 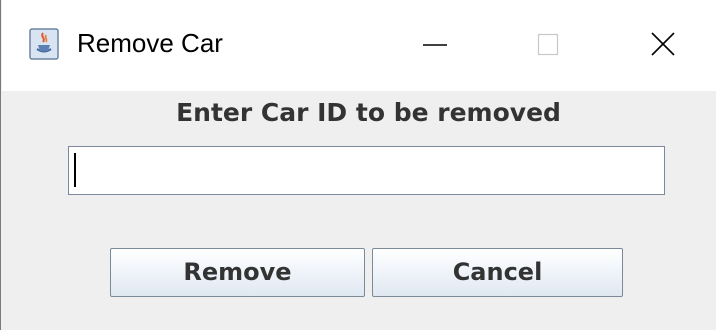 I want to click on close-icon, so click(x=663, y=44).